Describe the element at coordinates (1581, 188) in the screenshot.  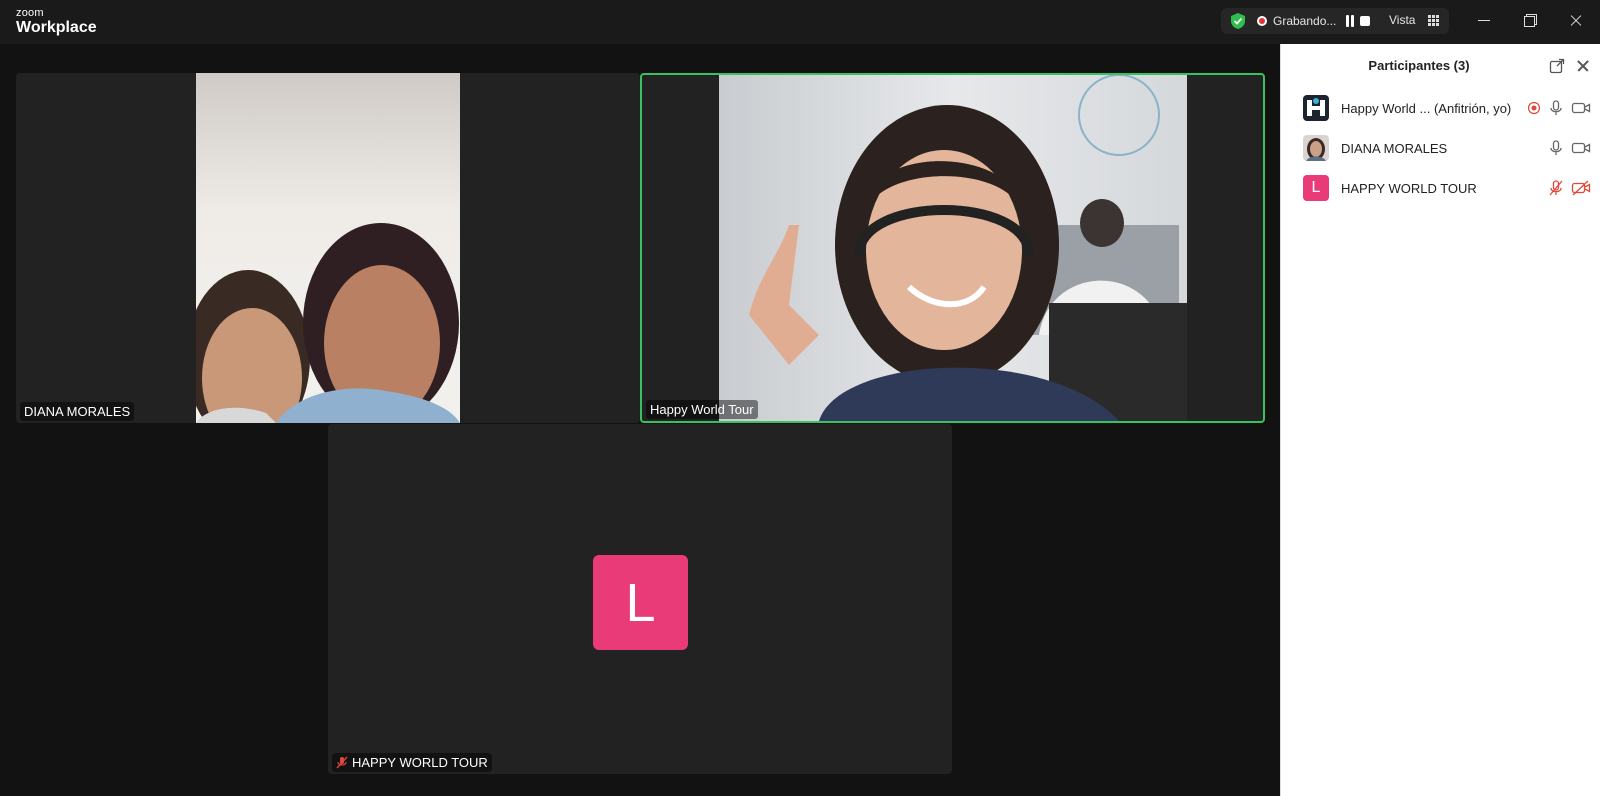
I see `camera-off-icon` at that location.